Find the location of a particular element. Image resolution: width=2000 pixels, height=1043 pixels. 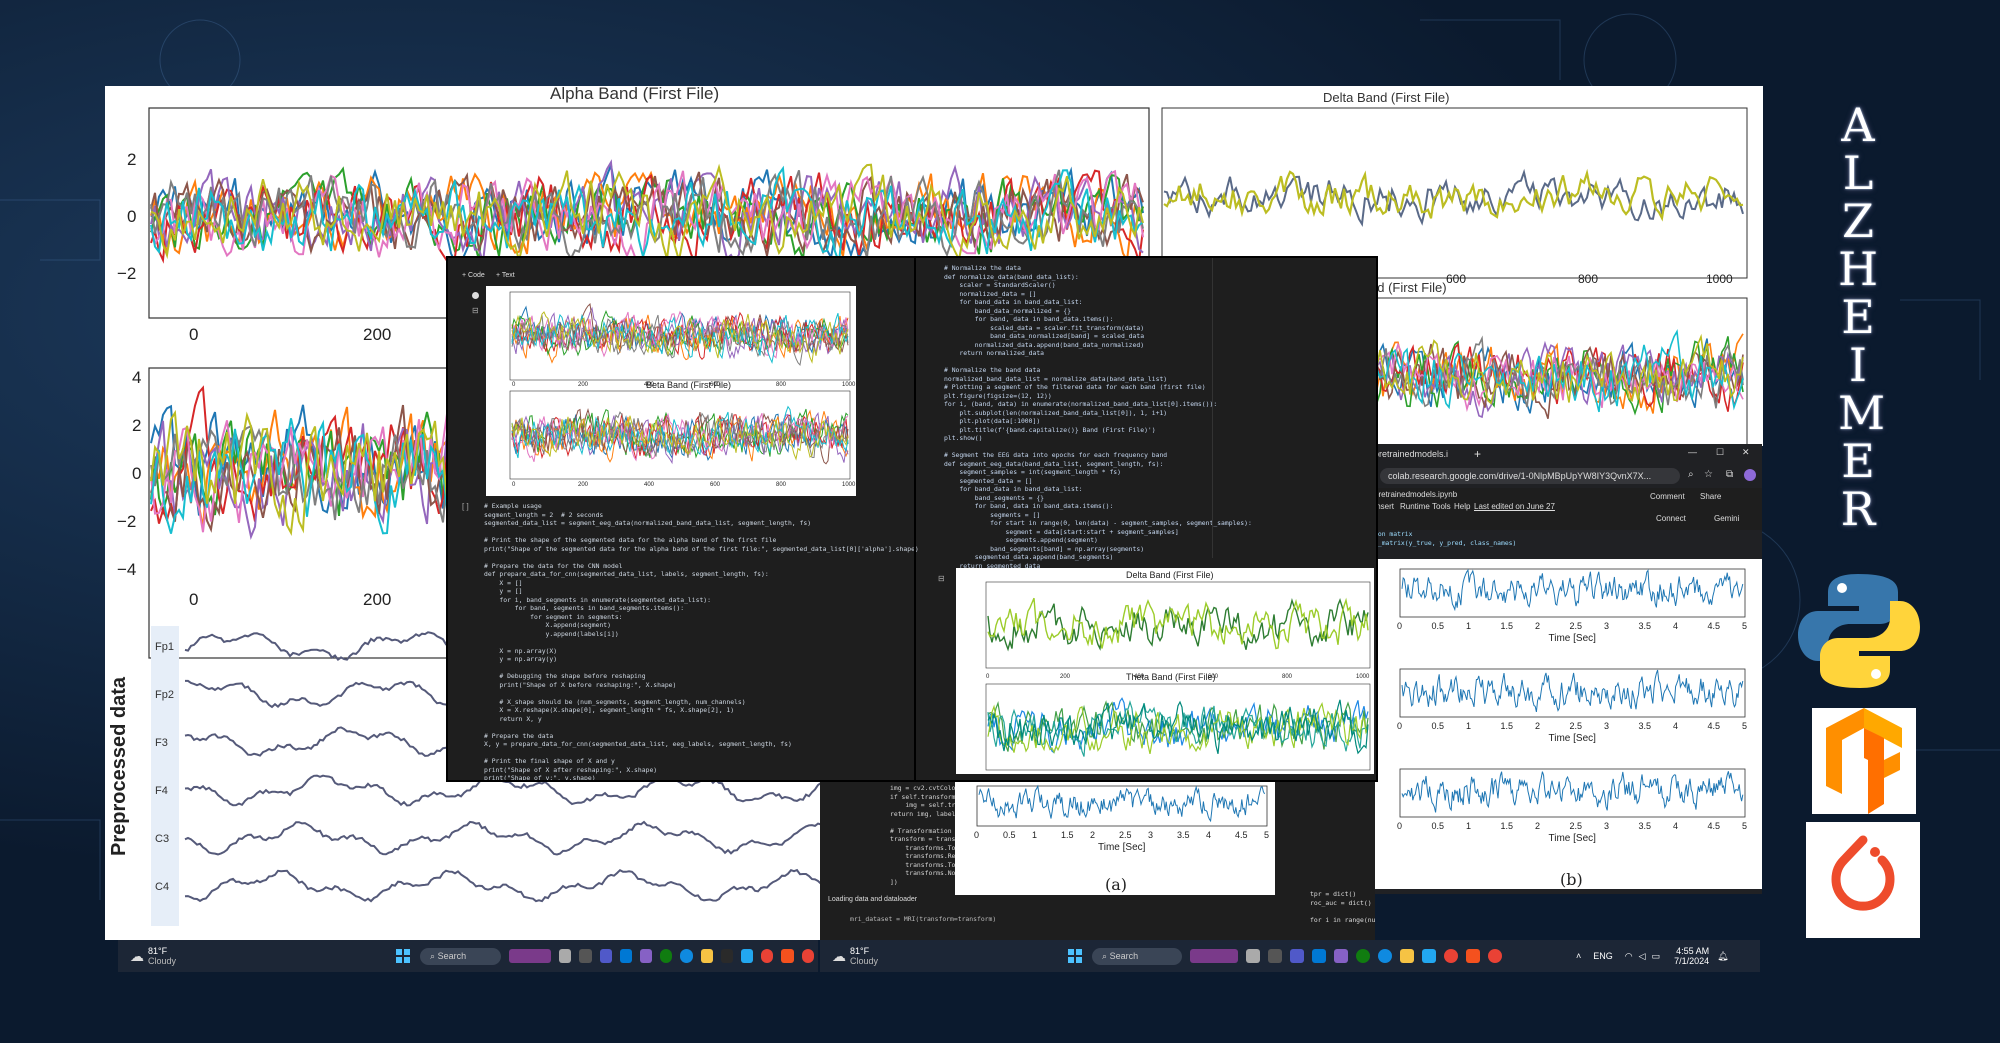

add-text-button: + Text is located at coordinates (505, 275).